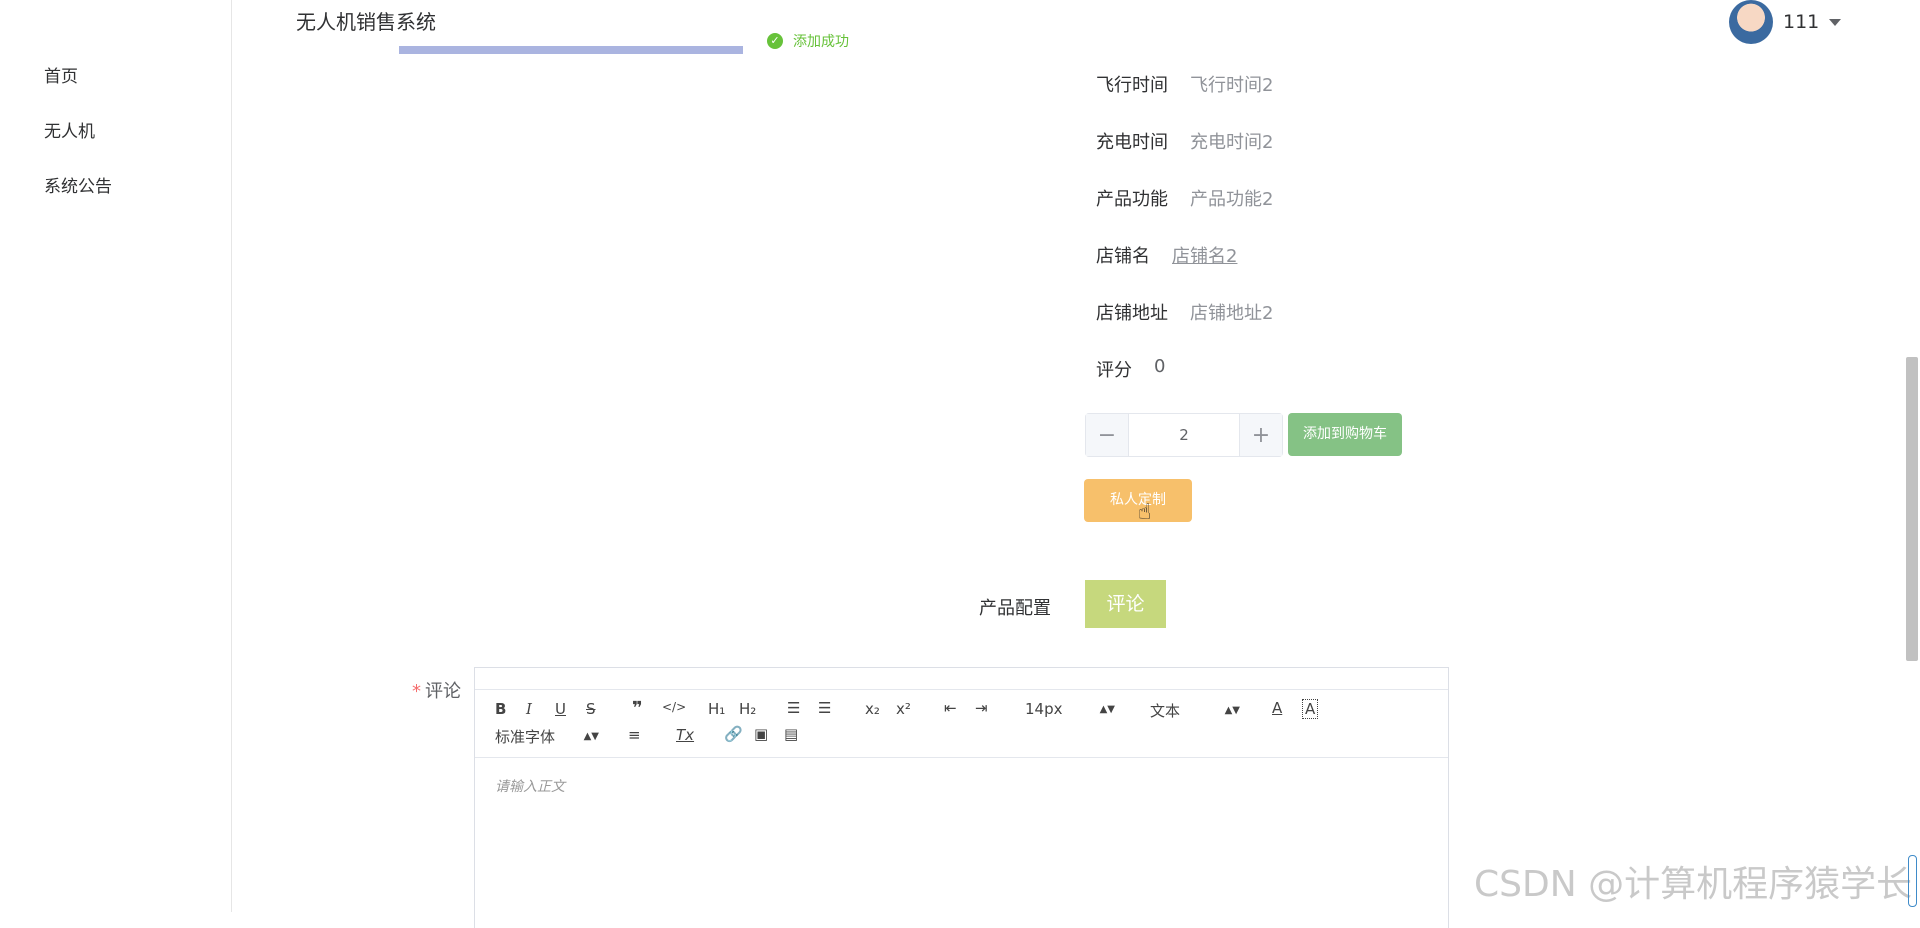 This screenshot has width=1920, height=928. I want to click on detail-label: 充电时间, so click(1132, 142).